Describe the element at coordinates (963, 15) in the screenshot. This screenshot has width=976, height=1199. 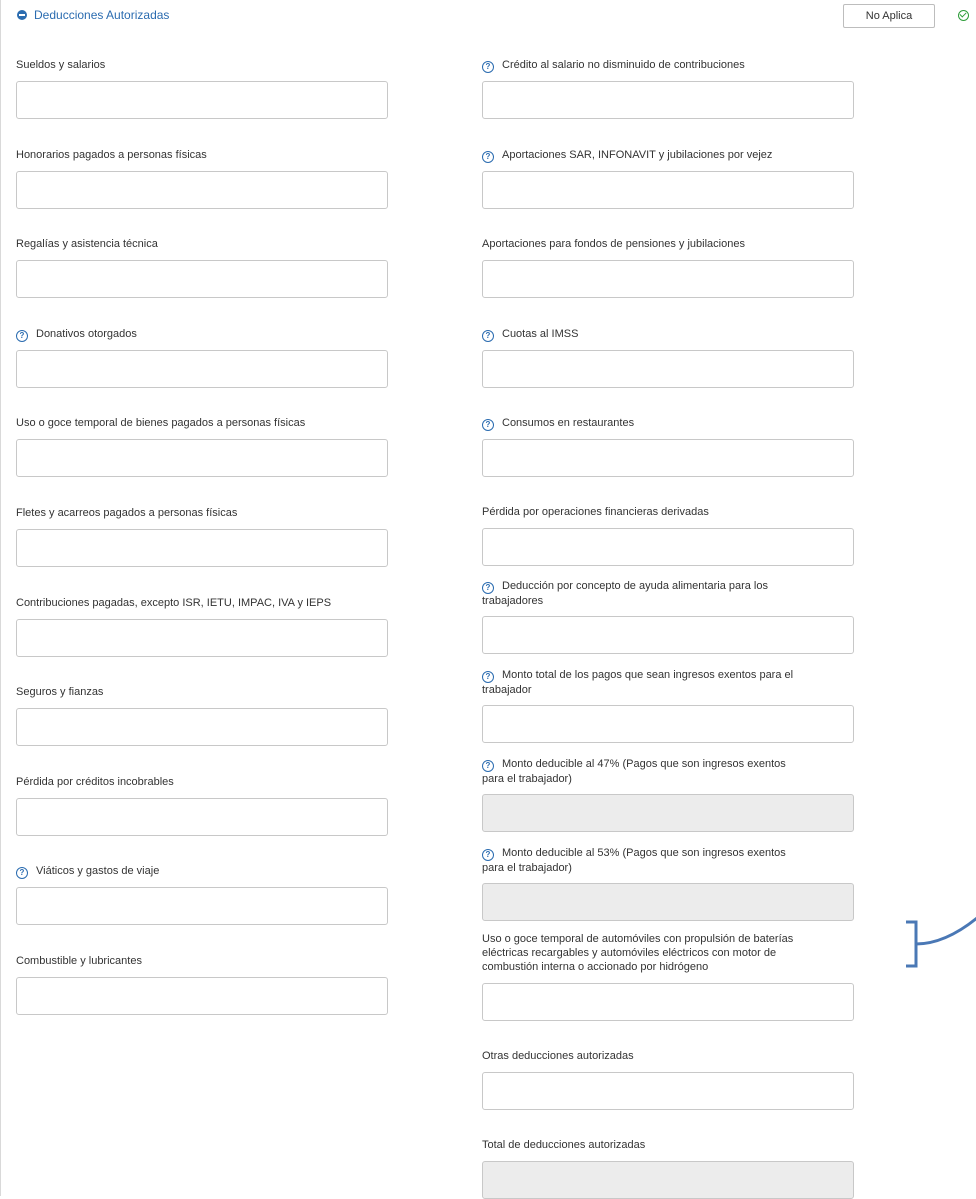
I see `check-circle-icon` at that location.